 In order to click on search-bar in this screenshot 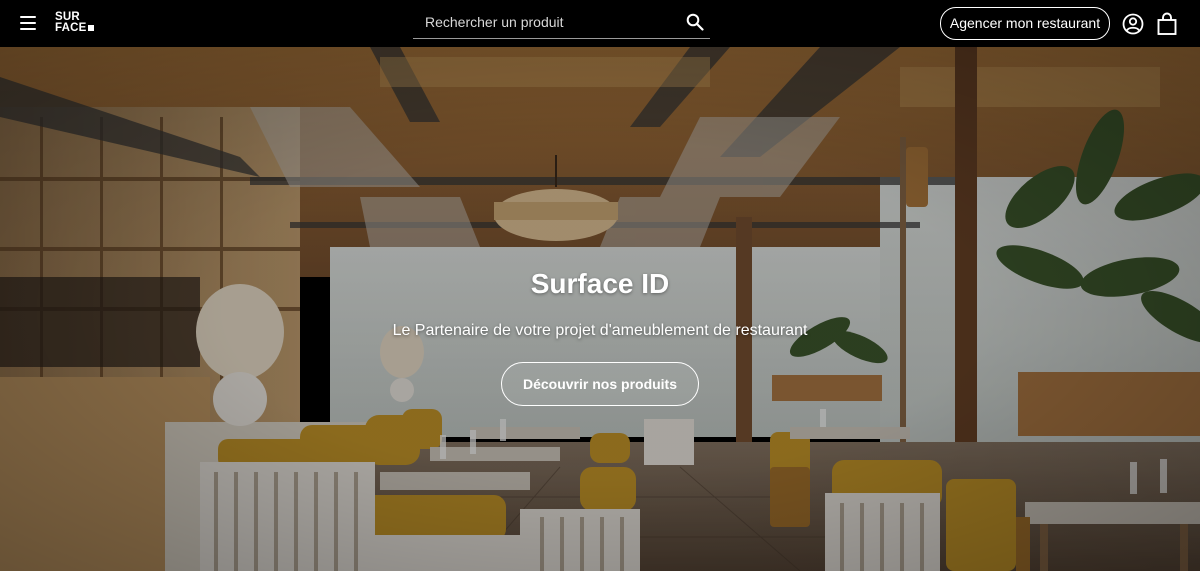, I will do `click(561, 23)`.